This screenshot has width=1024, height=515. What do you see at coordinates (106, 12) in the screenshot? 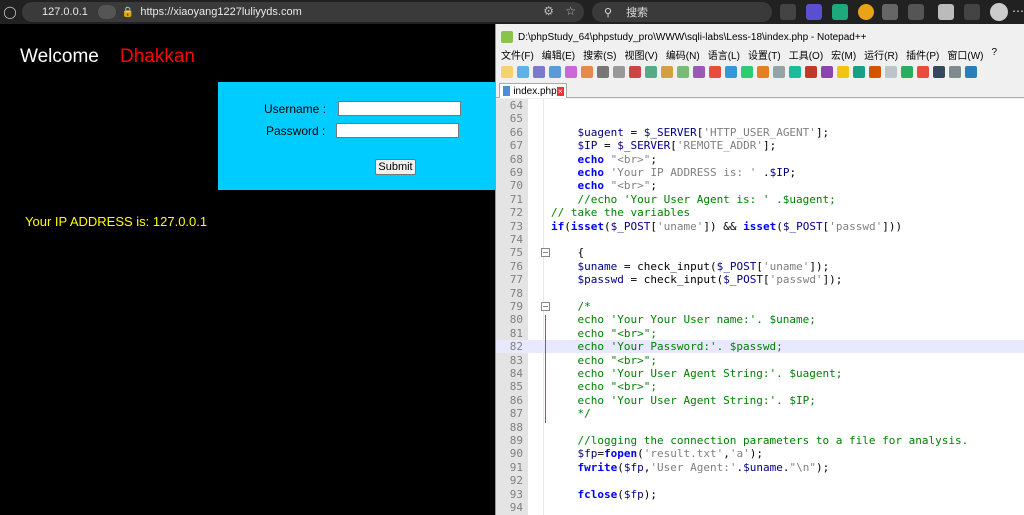
I see `tab-group-pill` at bounding box center [106, 12].